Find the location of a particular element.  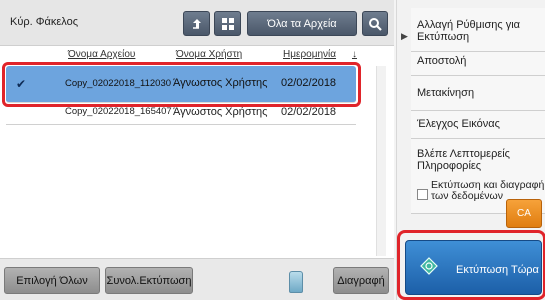

file-name: Copy_02022018_165407 is located at coordinates (118, 111).